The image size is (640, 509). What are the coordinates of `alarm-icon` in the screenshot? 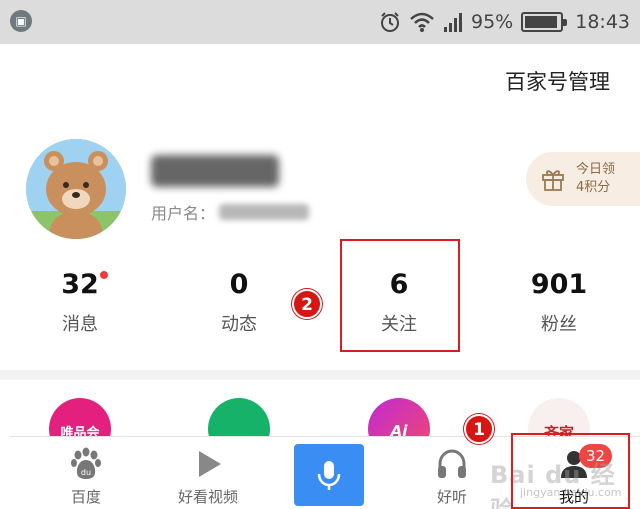 It's located at (390, 22).